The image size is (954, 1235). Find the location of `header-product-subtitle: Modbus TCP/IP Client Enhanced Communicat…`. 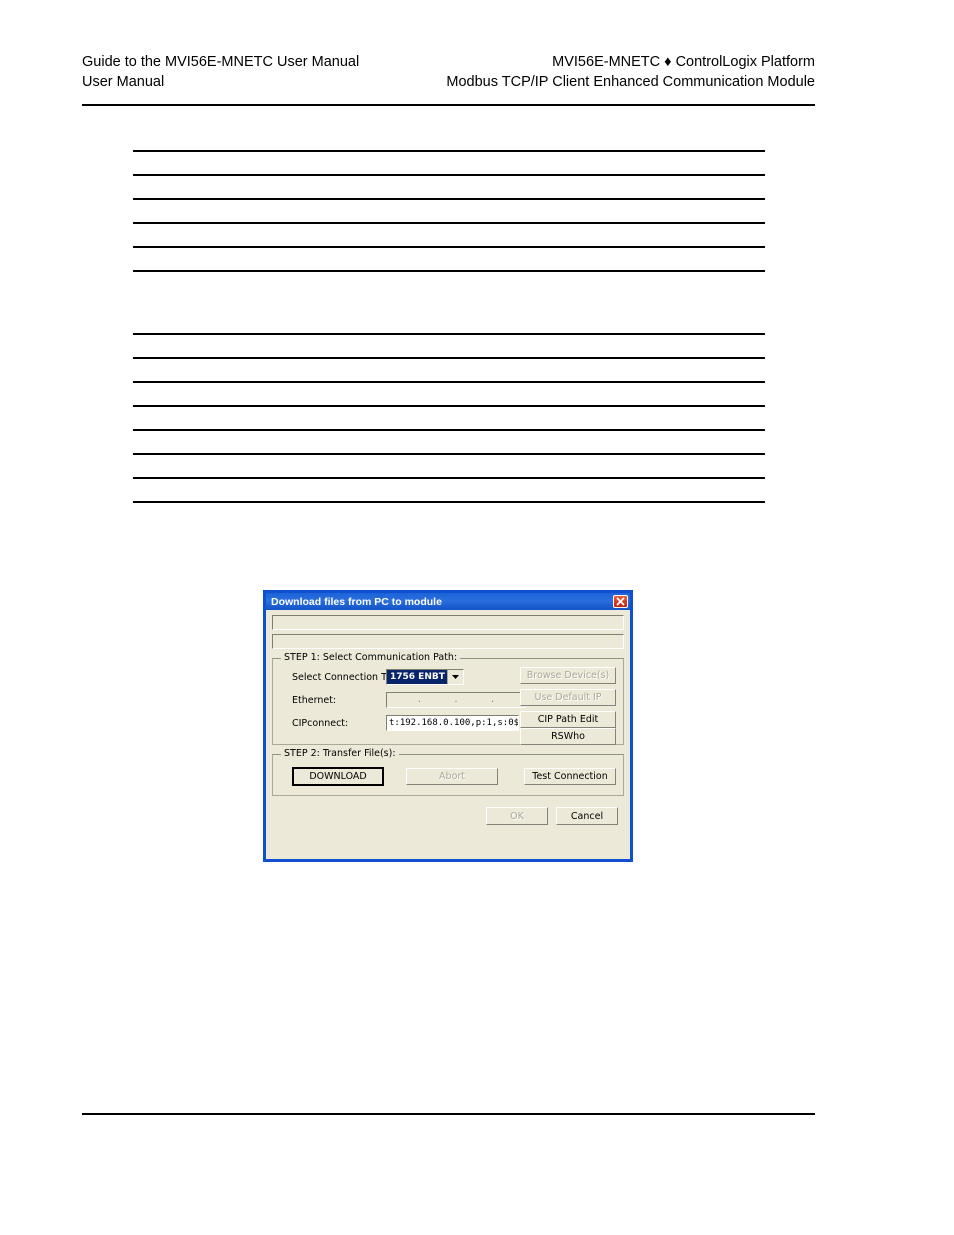

header-product-subtitle: Modbus TCP/IP Client Enhanced Communicat… is located at coordinates (630, 82).